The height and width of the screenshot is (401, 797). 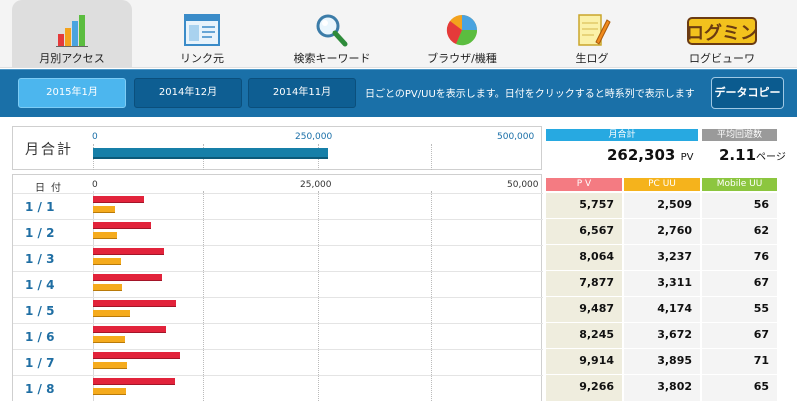 What do you see at coordinates (739, 135) in the screenshot?
I see `avg-pages-header: 平均回遊数` at bounding box center [739, 135].